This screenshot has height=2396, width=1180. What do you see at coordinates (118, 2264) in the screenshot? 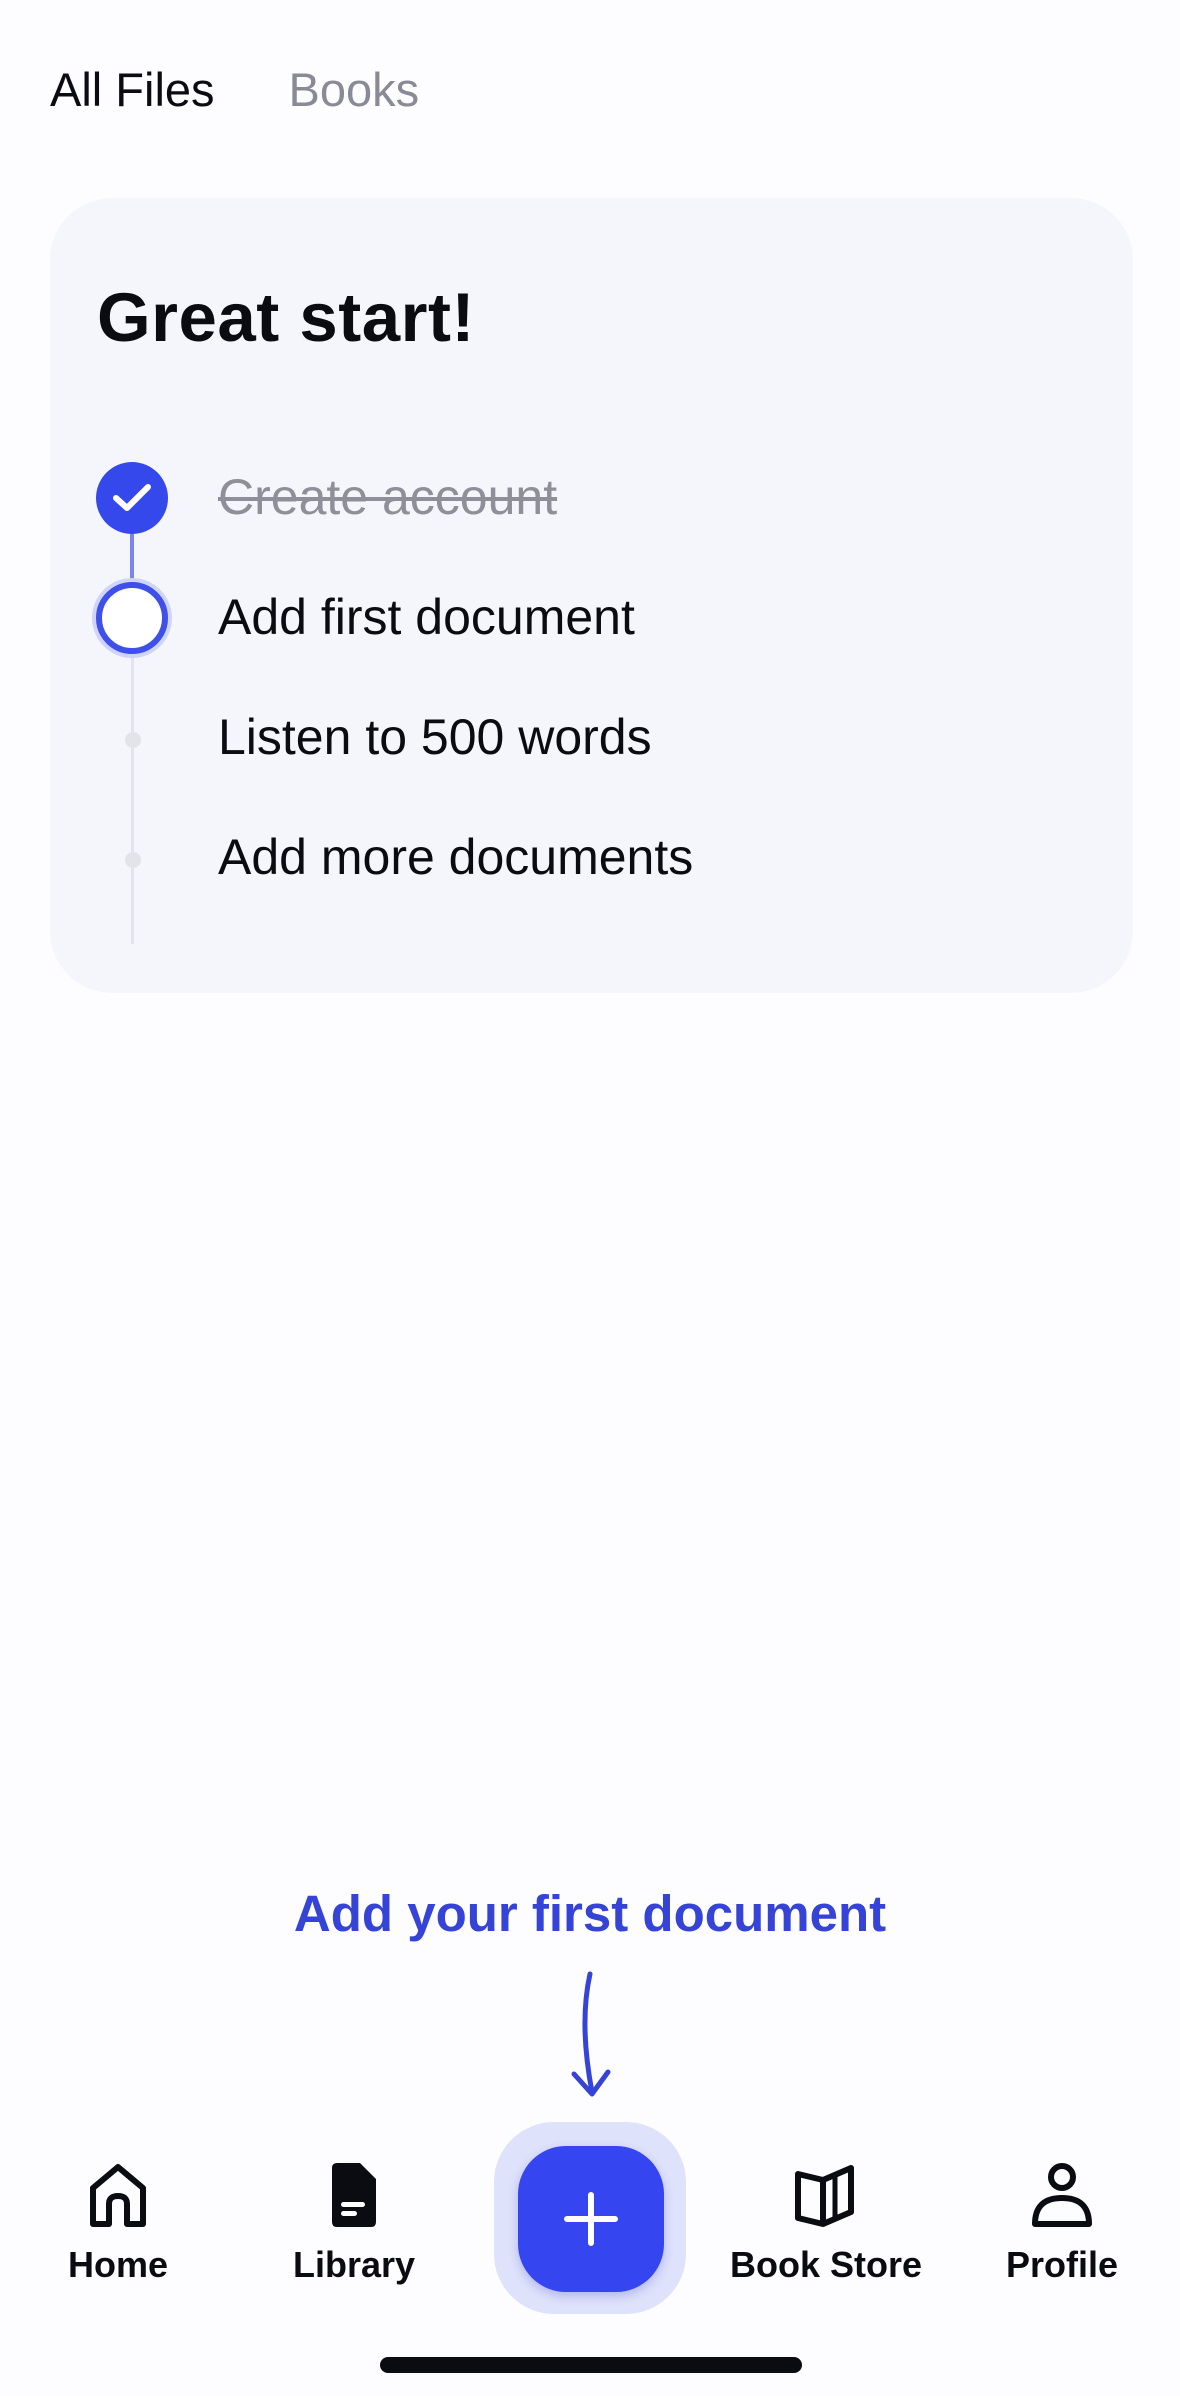
I see `nav-home-label: Home` at bounding box center [118, 2264].